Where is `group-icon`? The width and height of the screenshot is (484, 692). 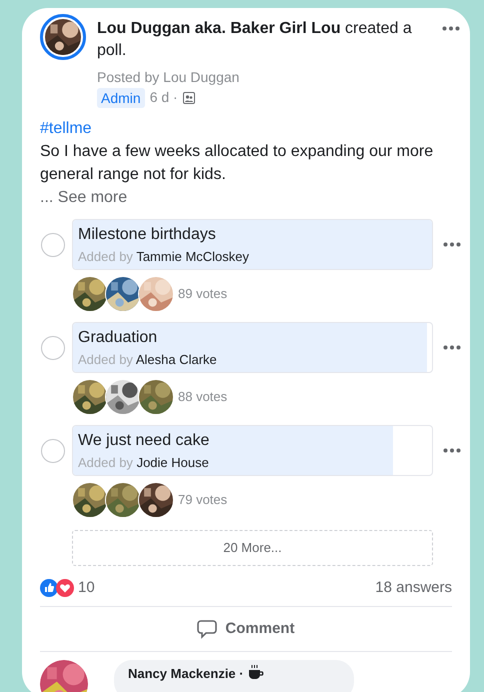 group-icon is located at coordinates (188, 98).